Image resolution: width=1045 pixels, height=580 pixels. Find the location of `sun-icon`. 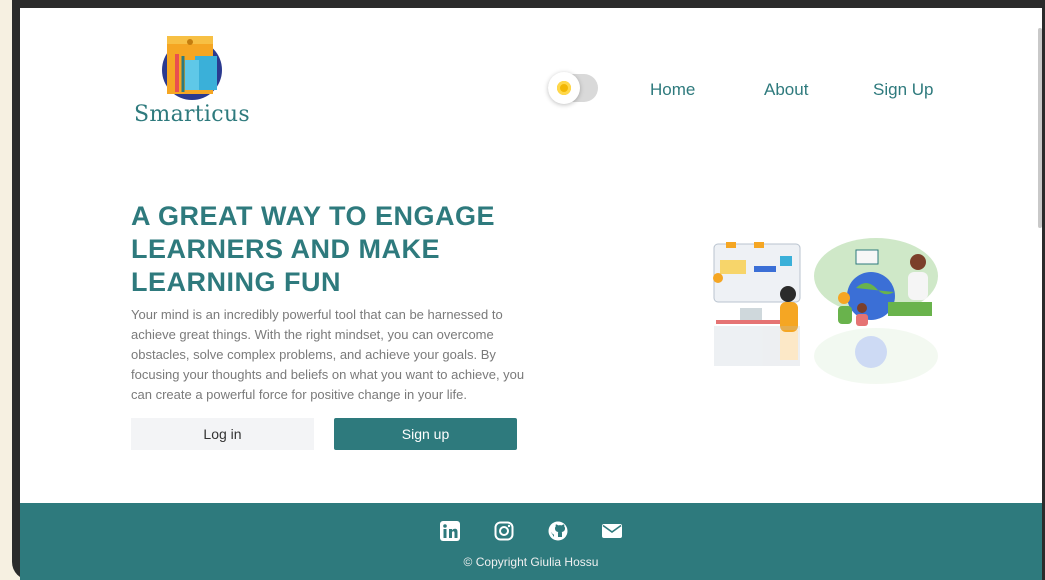

sun-icon is located at coordinates (564, 88).